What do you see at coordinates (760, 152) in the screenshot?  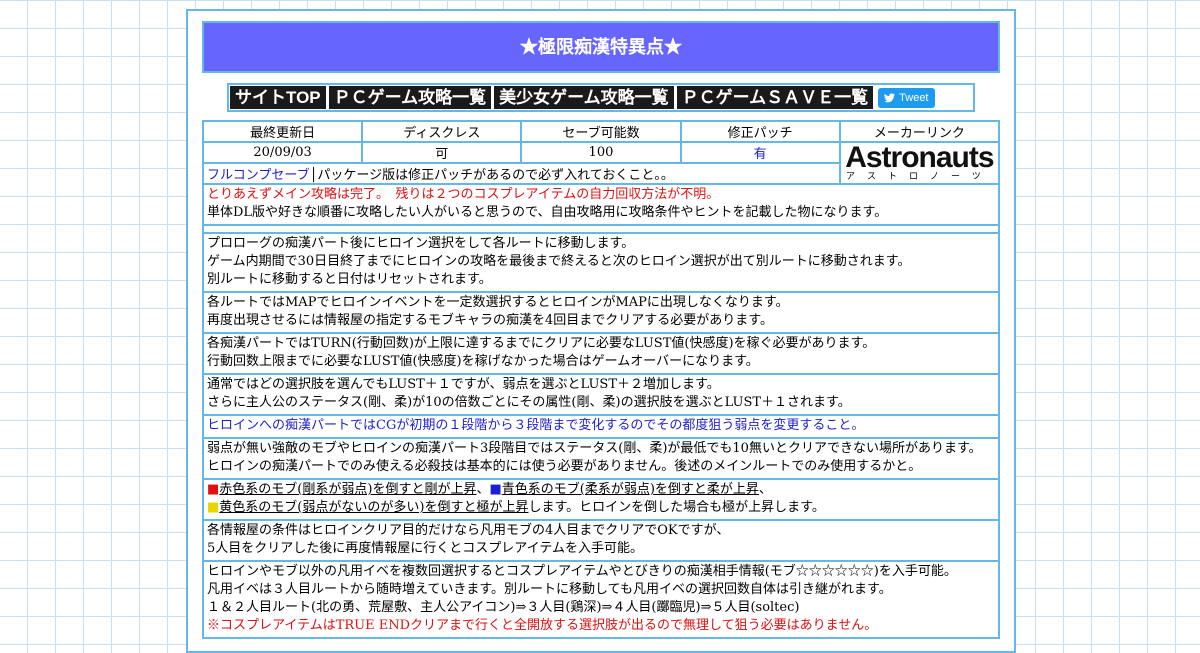 I see `value-patch-link: 有` at bounding box center [760, 152].